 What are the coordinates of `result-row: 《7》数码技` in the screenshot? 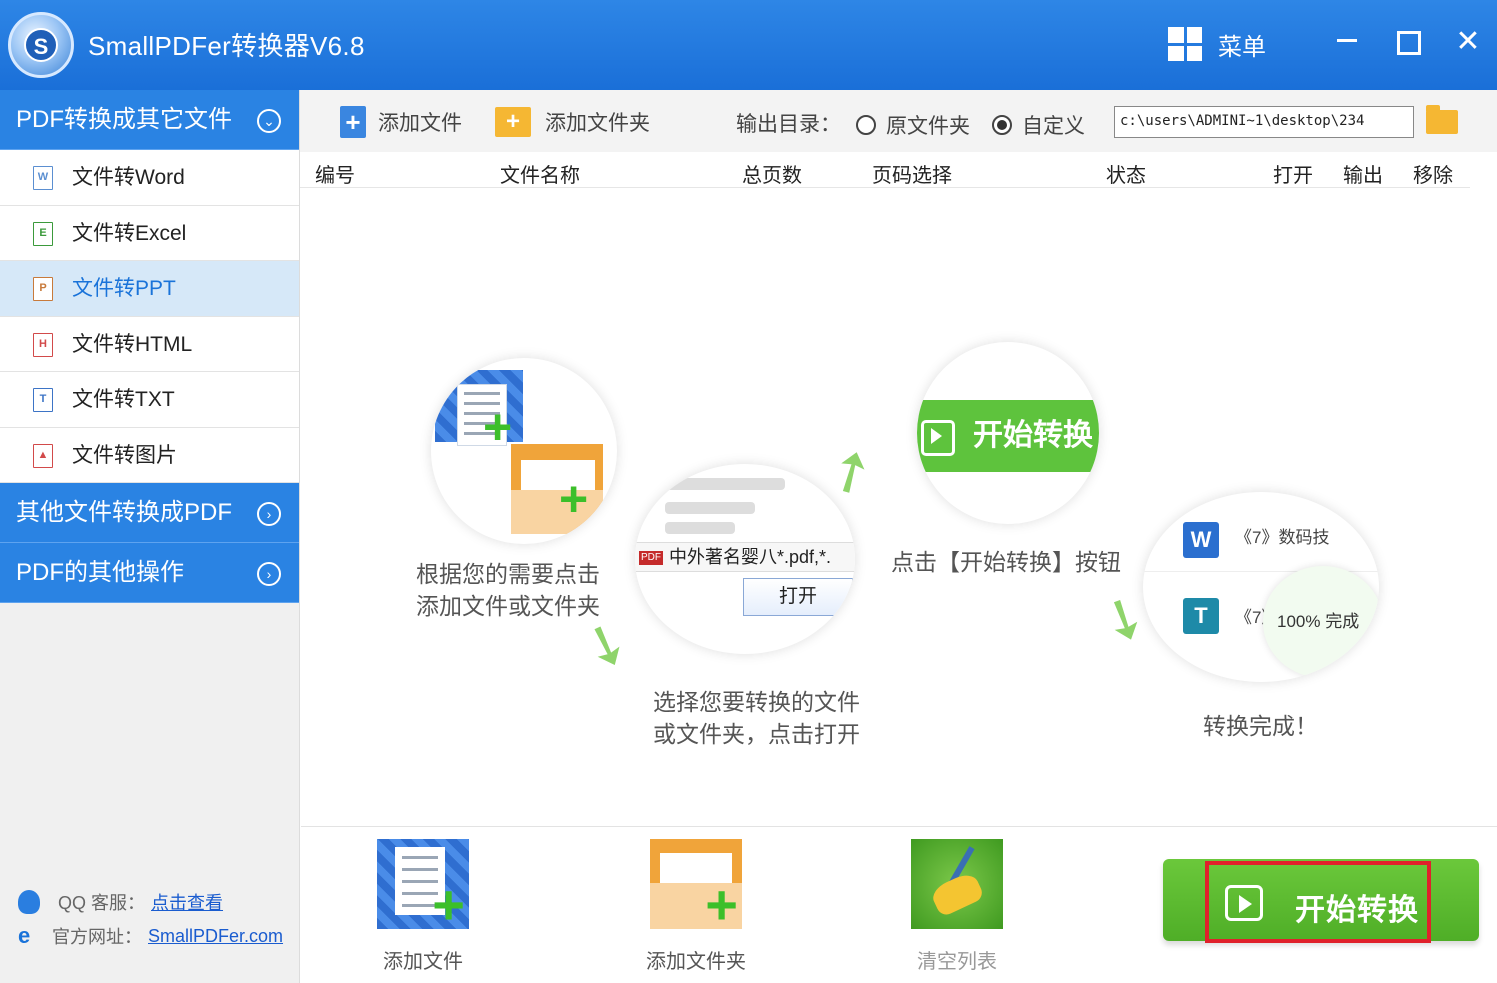 It's located at (1261, 542).